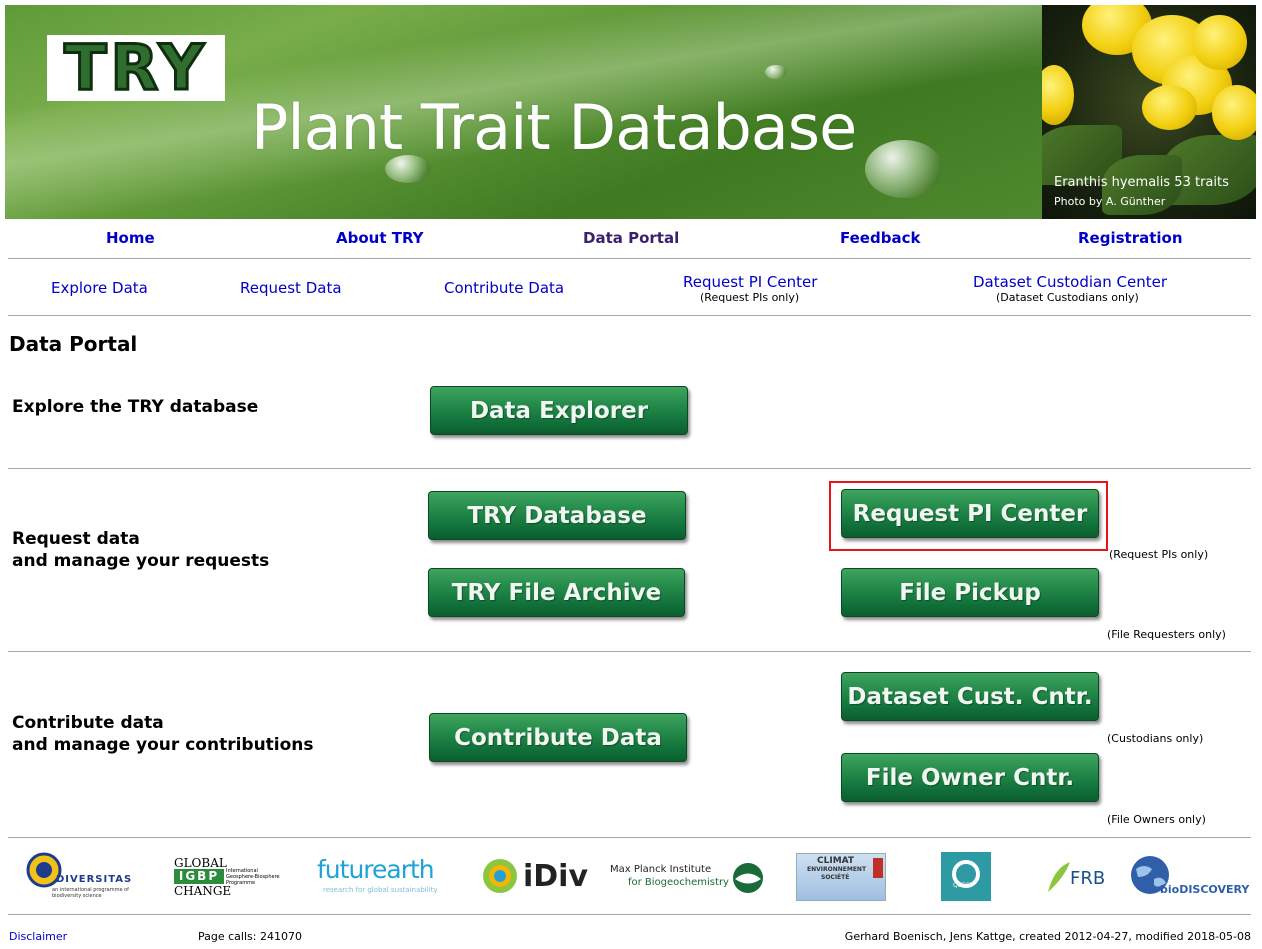  I want to click on idiv-logo: iDiv, so click(534, 877).